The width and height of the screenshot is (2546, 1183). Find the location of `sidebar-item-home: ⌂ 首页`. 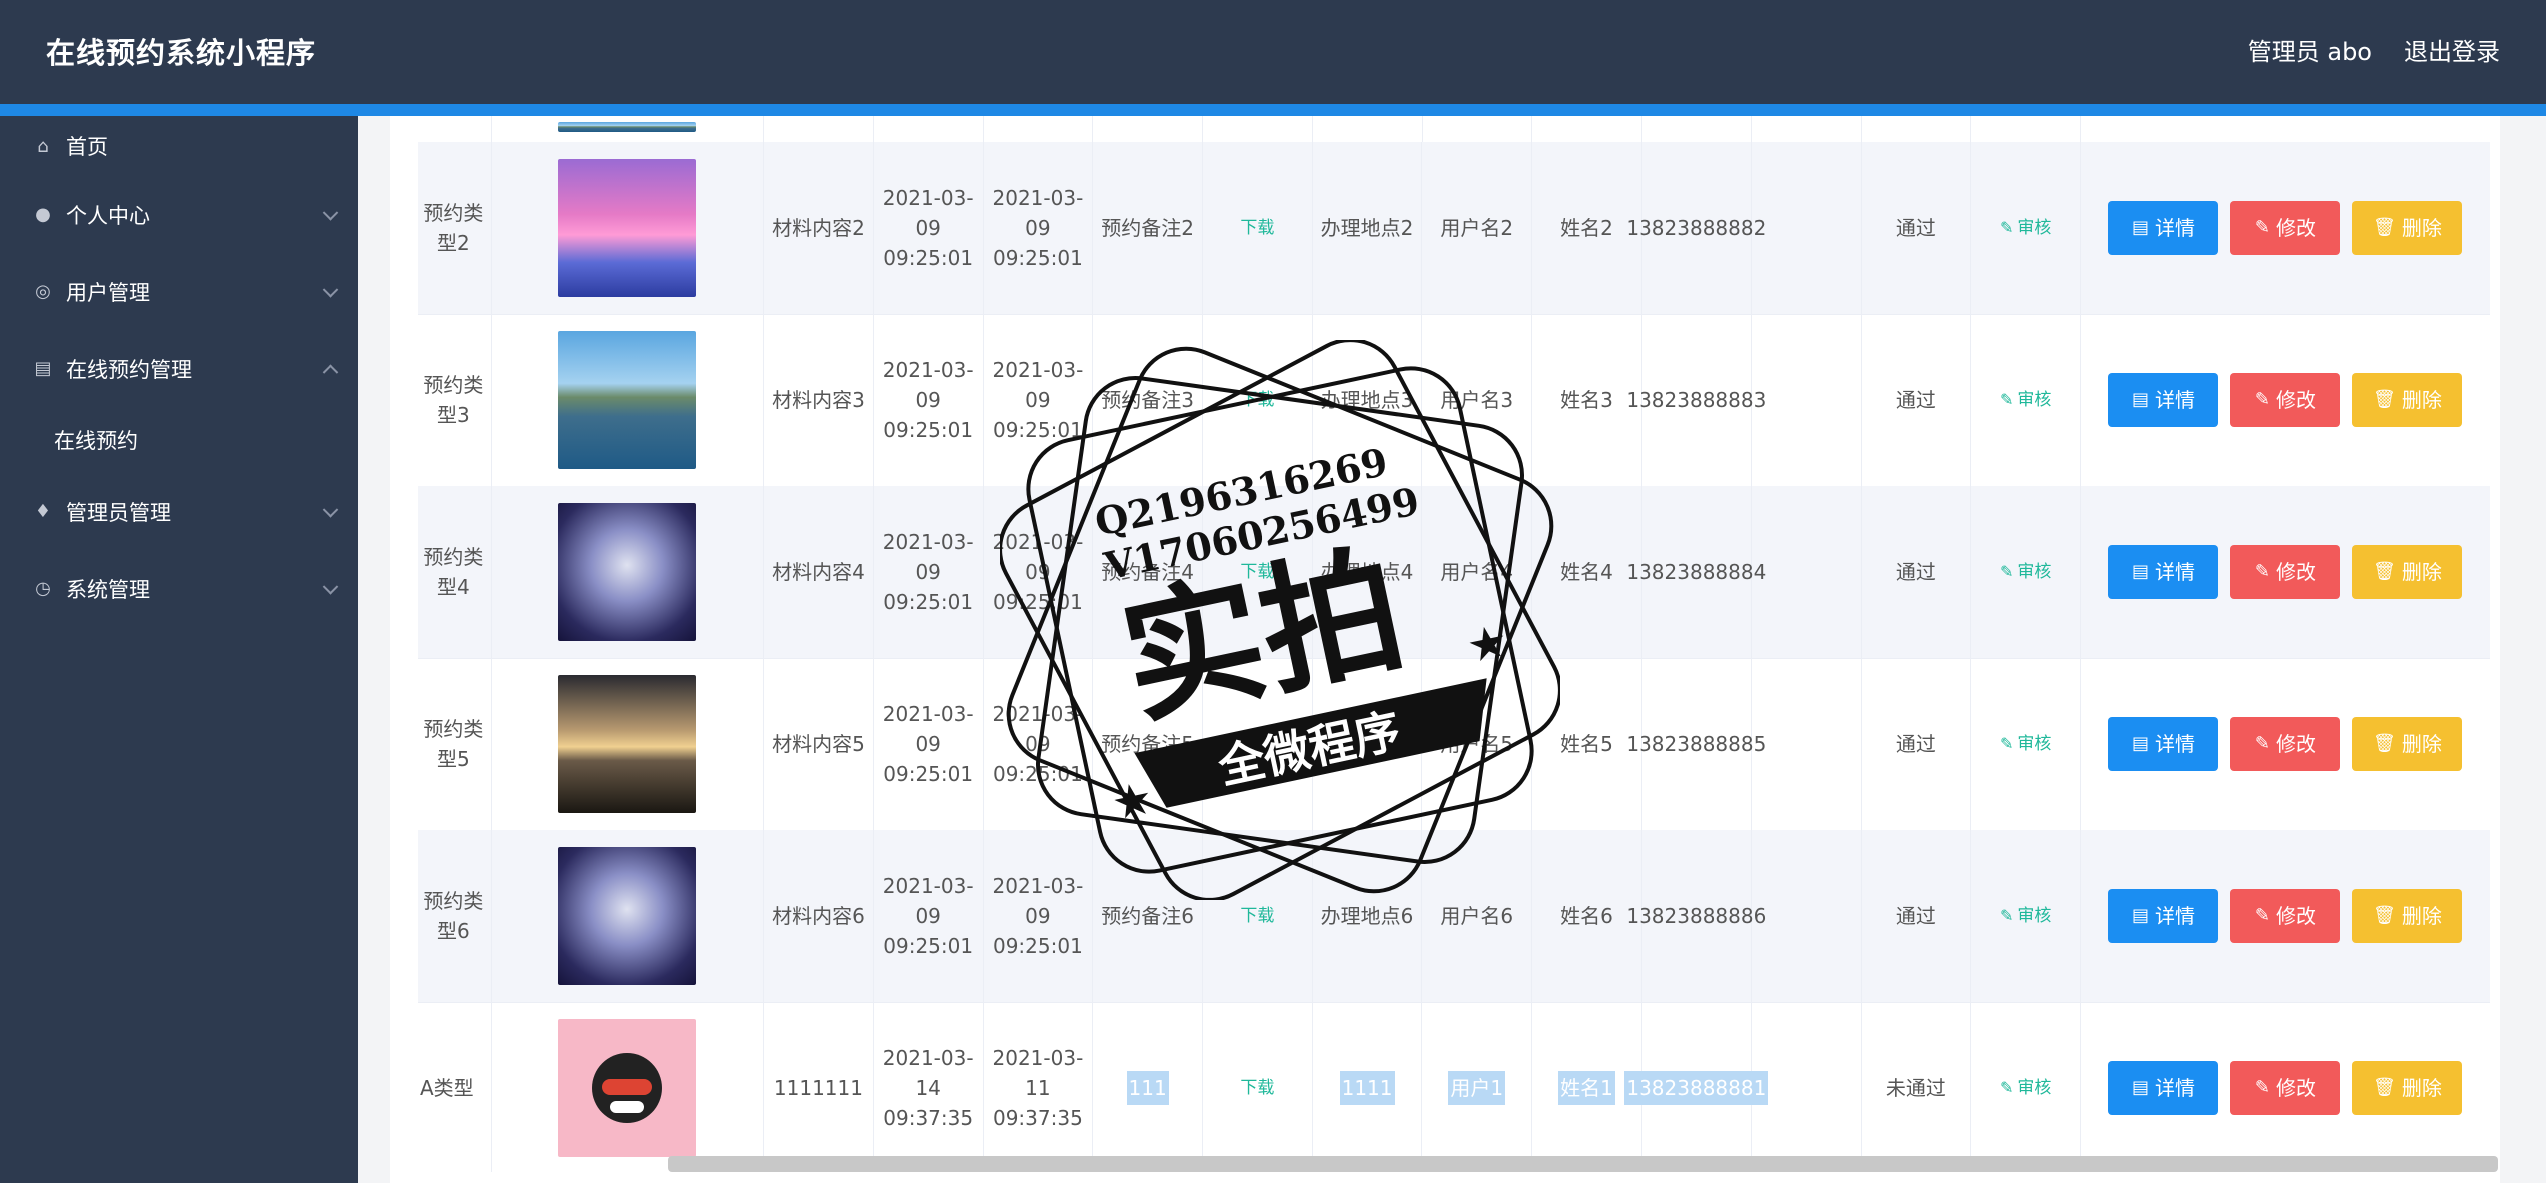

sidebar-item-home: ⌂ 首页 is located at coordinates (179, 146).